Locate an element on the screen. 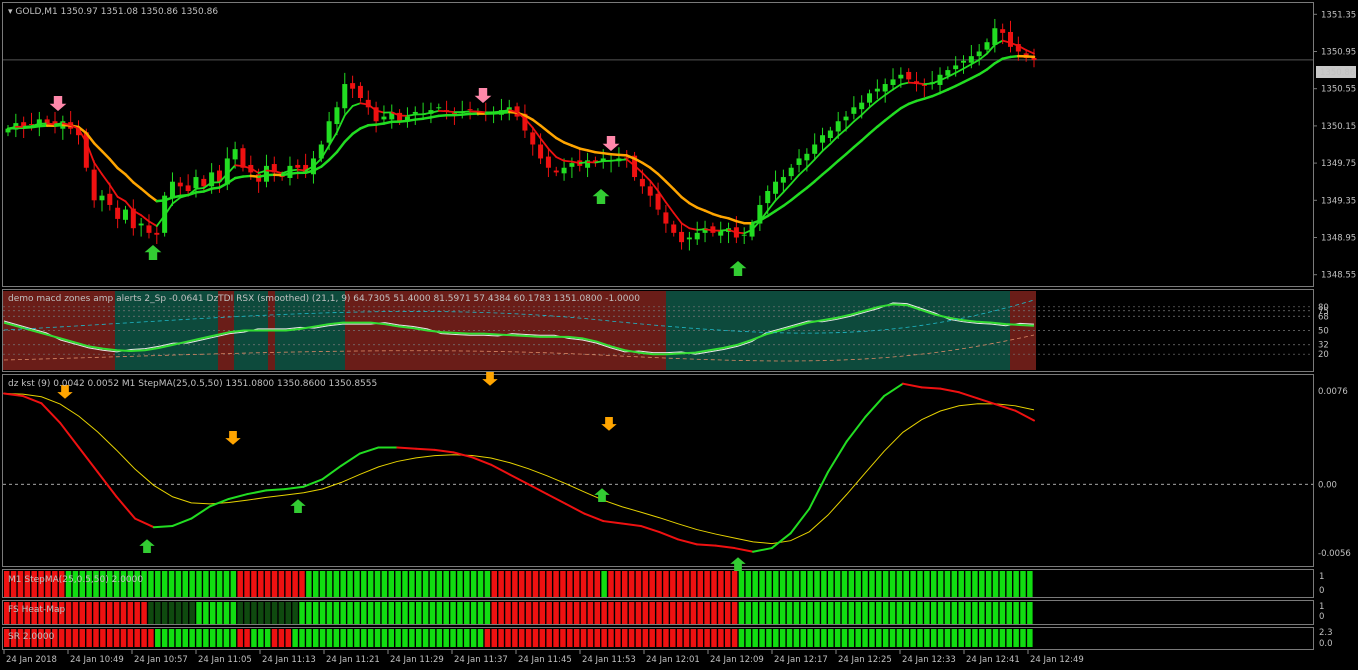 This screenshot has height=670, width=1358. sr-bar-label: SR 2.0000 is located at coordinates (31, 637).